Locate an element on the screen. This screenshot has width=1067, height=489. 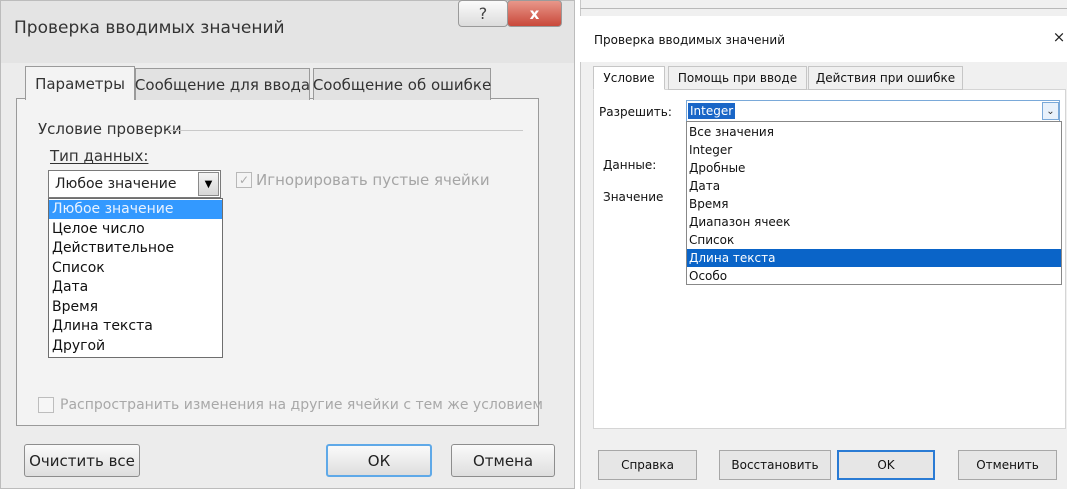
clear-all-button: Очистить все is located at coordinates (82, 460).